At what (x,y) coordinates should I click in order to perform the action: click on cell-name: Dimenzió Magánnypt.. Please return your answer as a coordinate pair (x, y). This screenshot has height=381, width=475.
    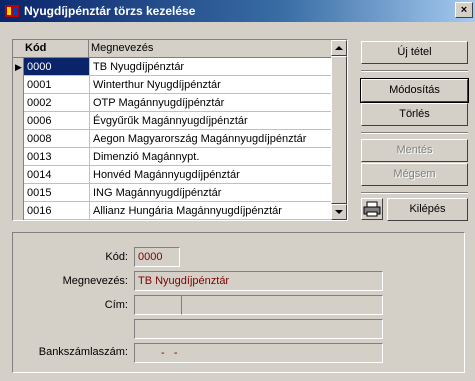
    Looking at the image, I should click on (211, 157).